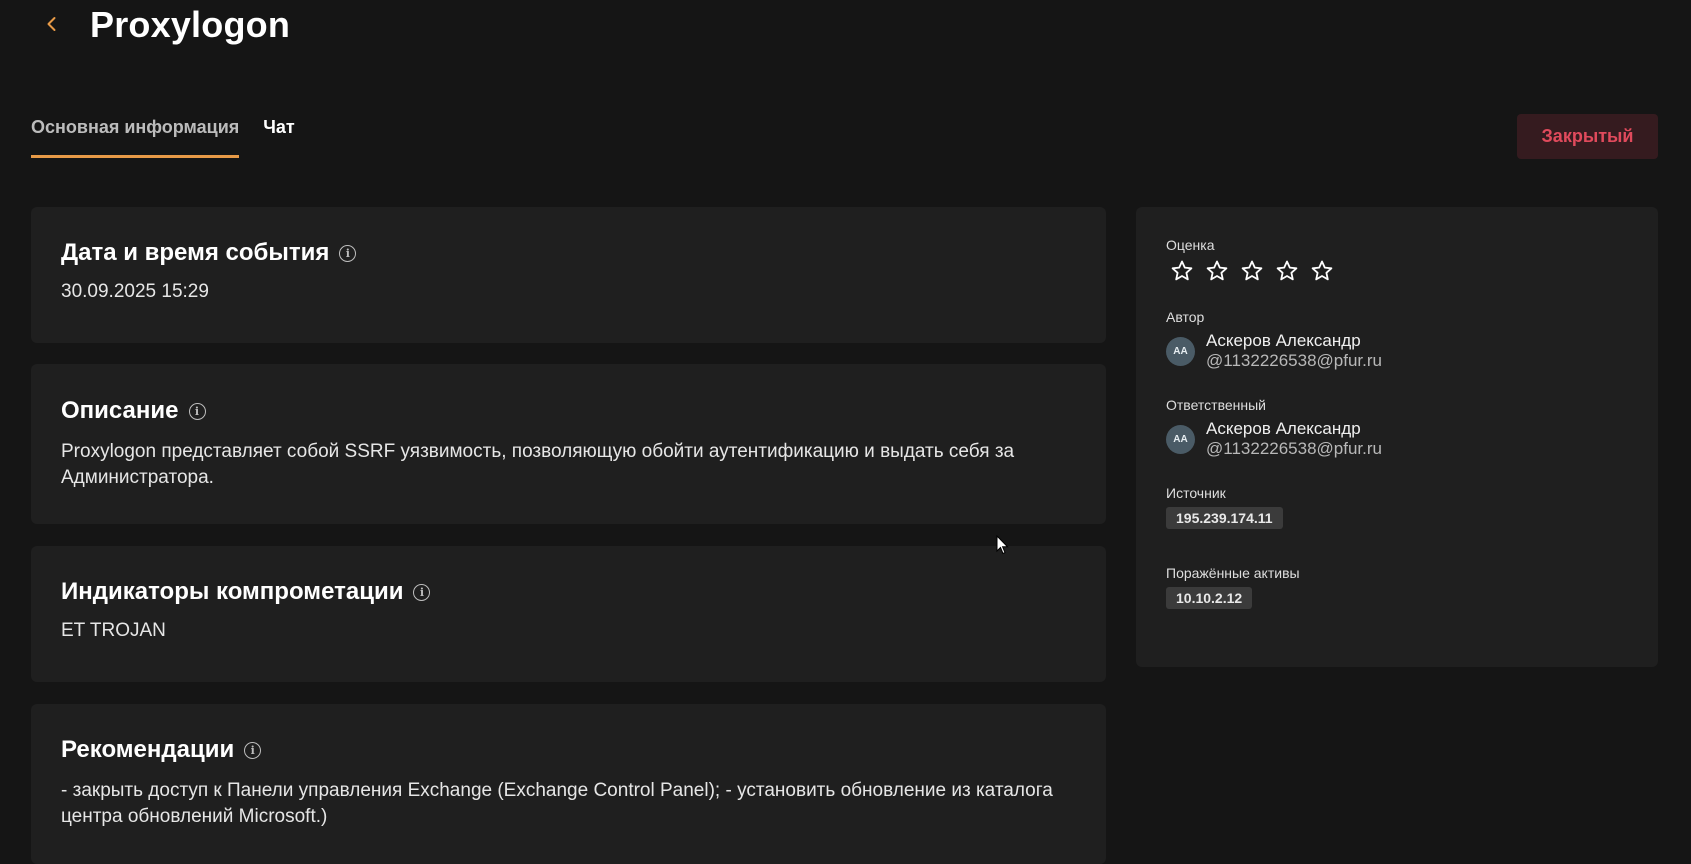 Image resolution: width=1691 pixels, height=864 pixels. I want to click on ioc-title: Индикаторы компрометации, so click(232, 591).